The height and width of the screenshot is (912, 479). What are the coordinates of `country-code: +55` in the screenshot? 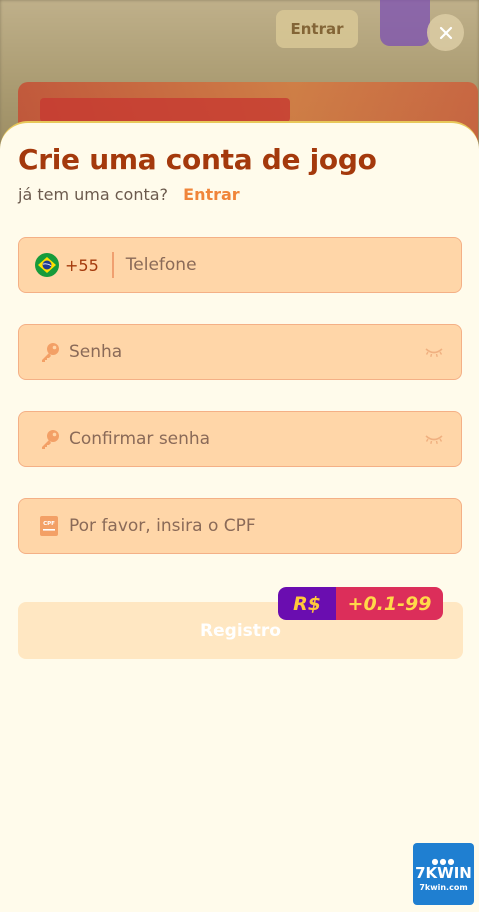 It's located at (82, 265).